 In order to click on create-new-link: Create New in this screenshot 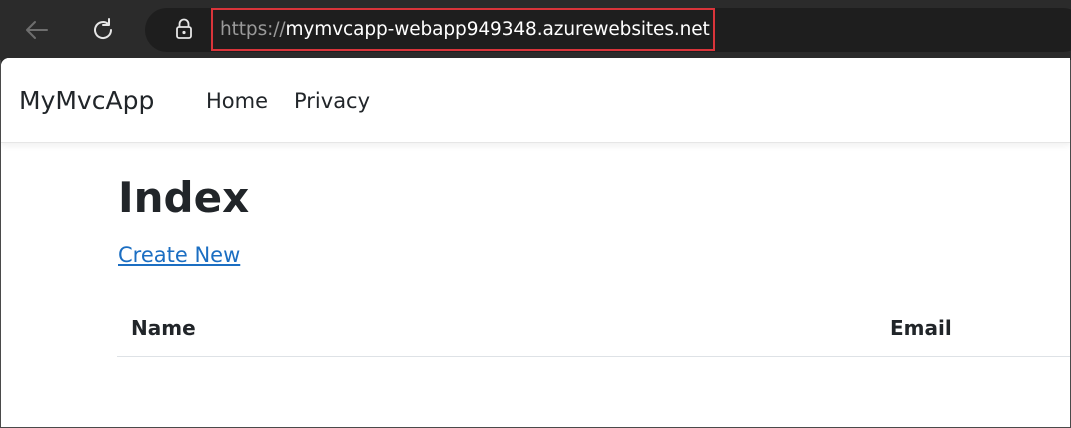, I will do `click(179, 255)`.